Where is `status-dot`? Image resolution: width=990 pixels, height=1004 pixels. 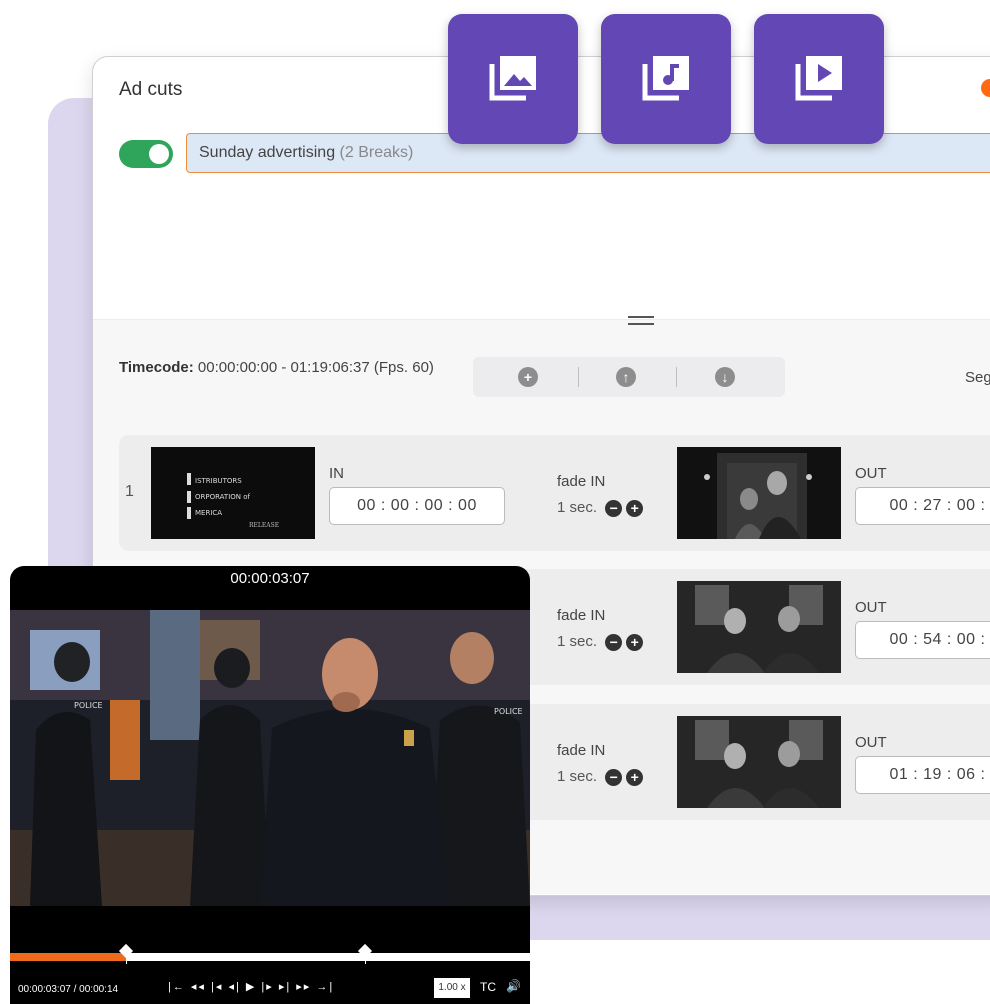 status-dot is located at coordinates (985, 88).